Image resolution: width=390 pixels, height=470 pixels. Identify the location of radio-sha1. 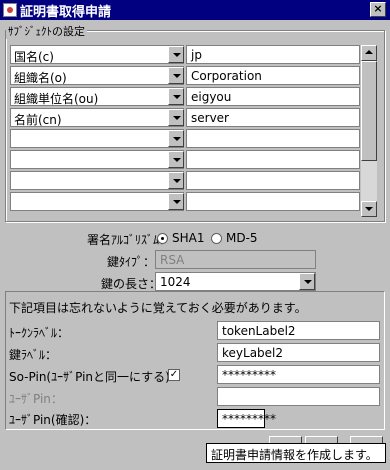
(162, 238).